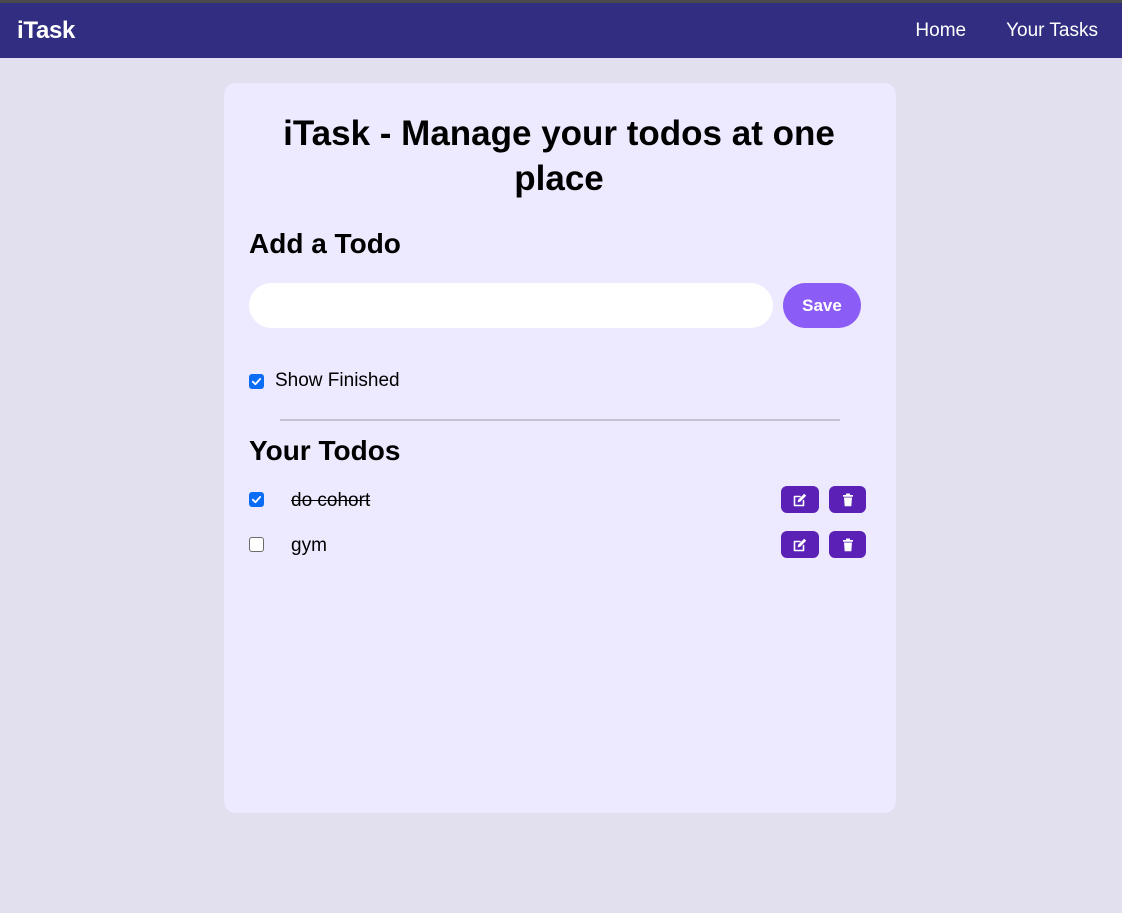  Describe the element at coordinates (822, 305) in the screenshot. I see `save-button: Save` at that location.